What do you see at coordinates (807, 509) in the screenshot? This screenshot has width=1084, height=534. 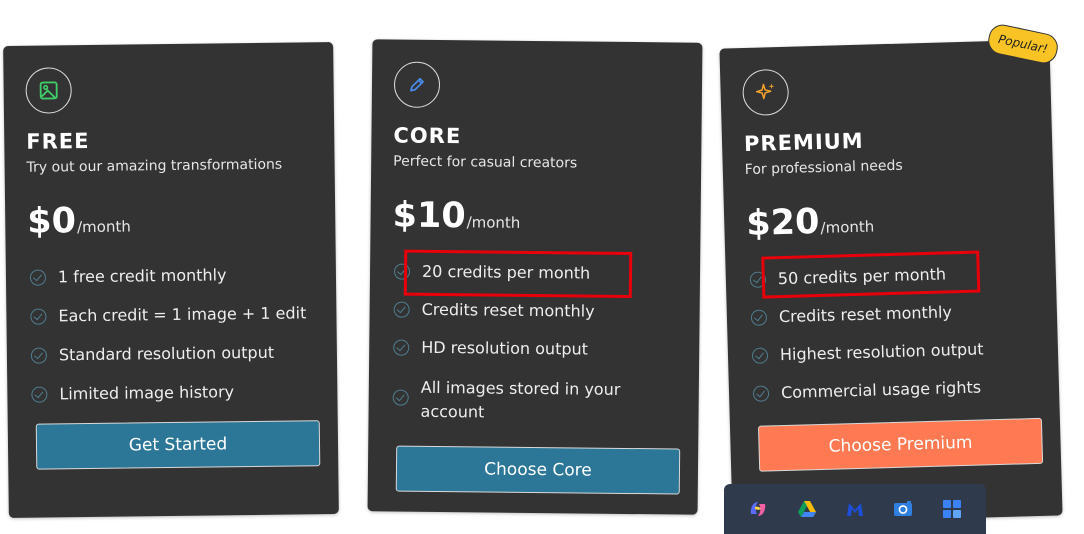 I see `google-drive-icon` at bounding box center [807, 509].